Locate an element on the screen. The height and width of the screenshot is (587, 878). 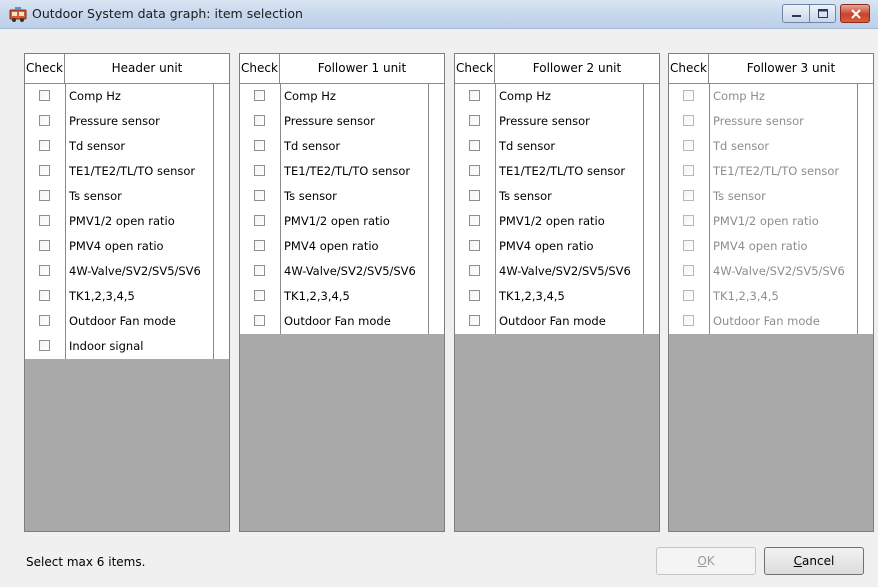
item-label: Outdoor Fan mode is located at coordinates (766, 321).